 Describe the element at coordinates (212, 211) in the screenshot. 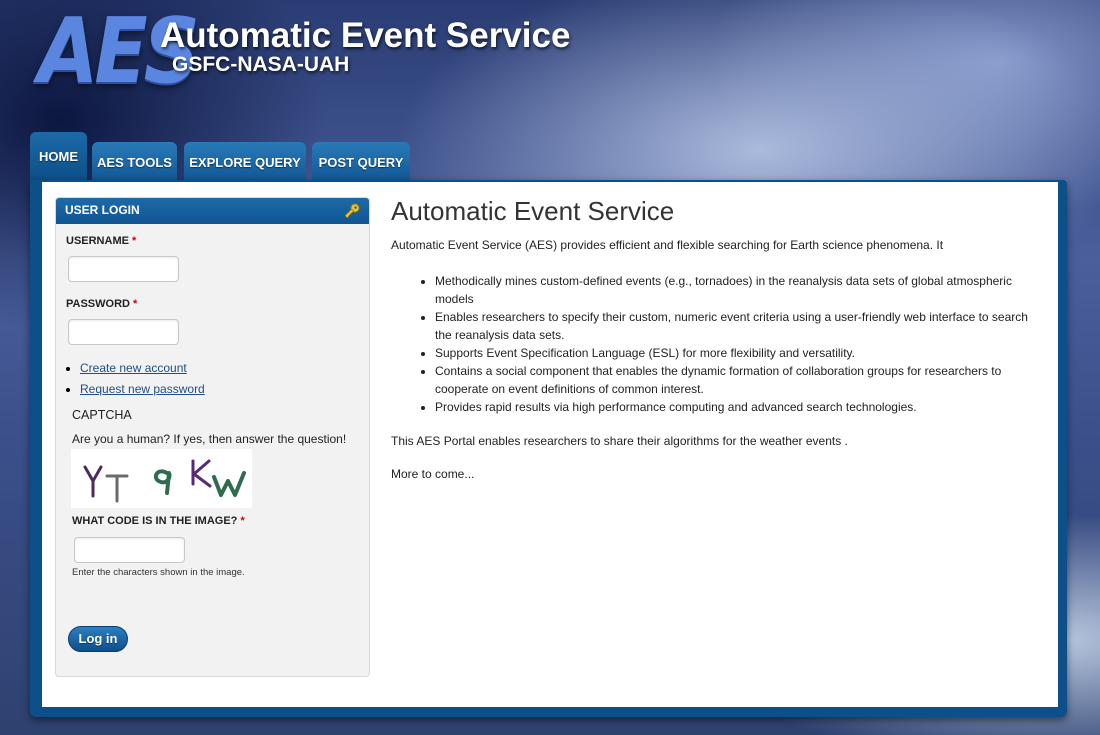

I see `user-login-header: USER LOGIN` at that location.